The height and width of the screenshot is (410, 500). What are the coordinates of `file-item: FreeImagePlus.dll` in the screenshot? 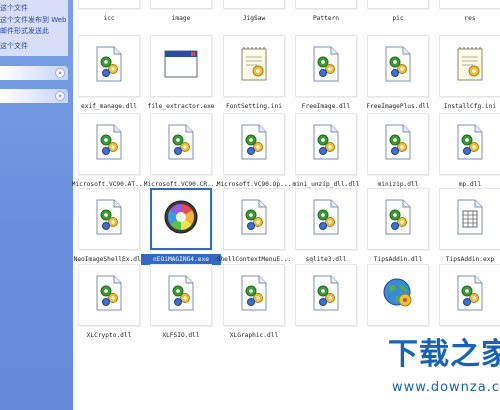 It's located at (398, 74).